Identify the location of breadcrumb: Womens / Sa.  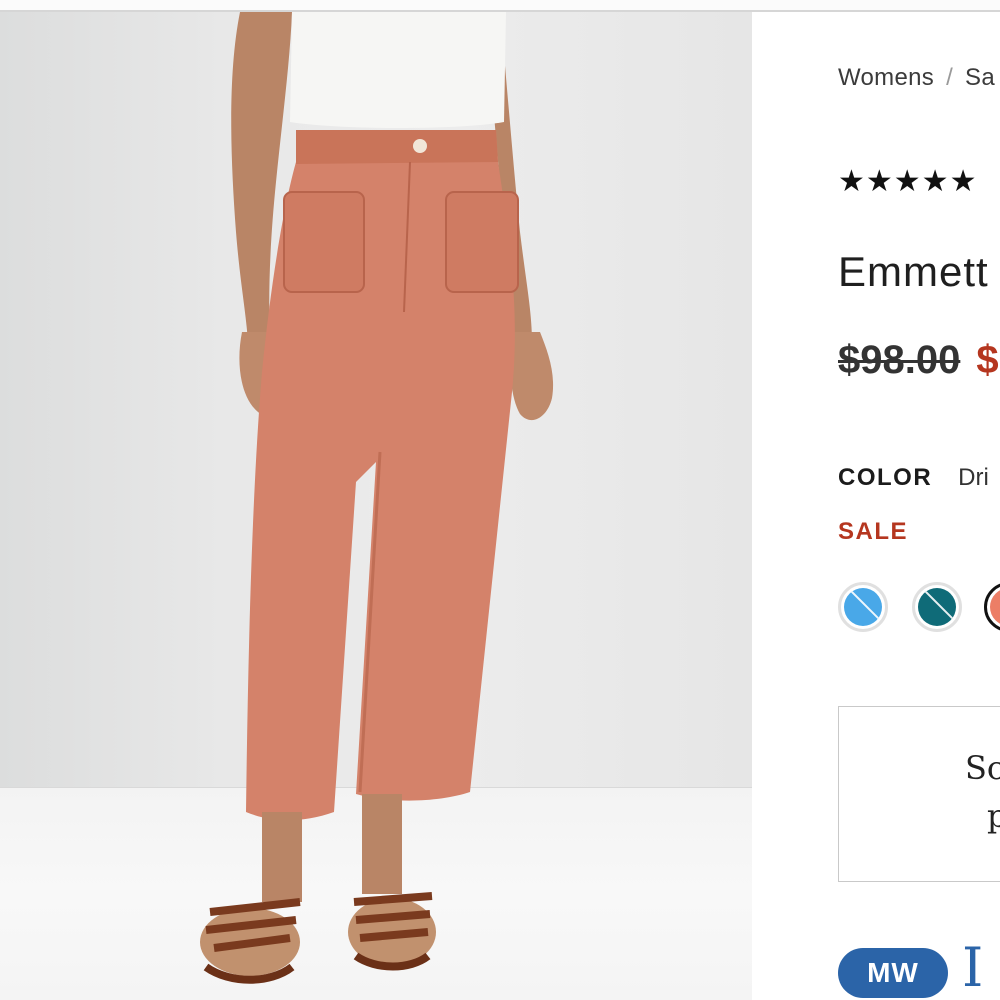
(916, 78).